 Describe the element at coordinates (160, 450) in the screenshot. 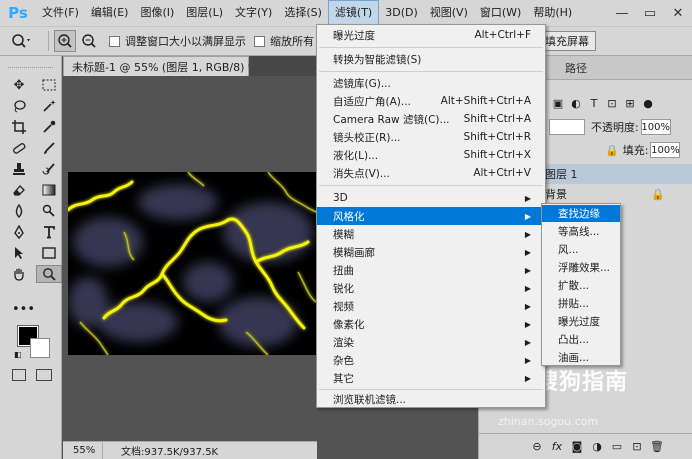

I see `document-info: 文档:937.5K/937.5K` at that location.